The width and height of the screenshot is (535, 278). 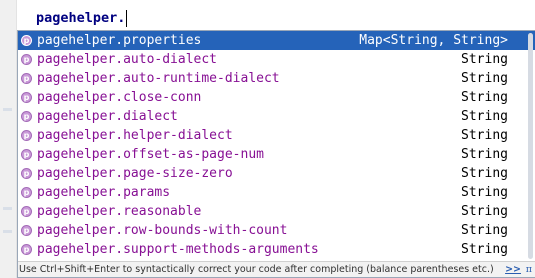 What do you see at coordinates (276, 135) in the screenshot?
I see `completion-item: p pagehelper.helper-dialect String` at bounding box center [276, 135].